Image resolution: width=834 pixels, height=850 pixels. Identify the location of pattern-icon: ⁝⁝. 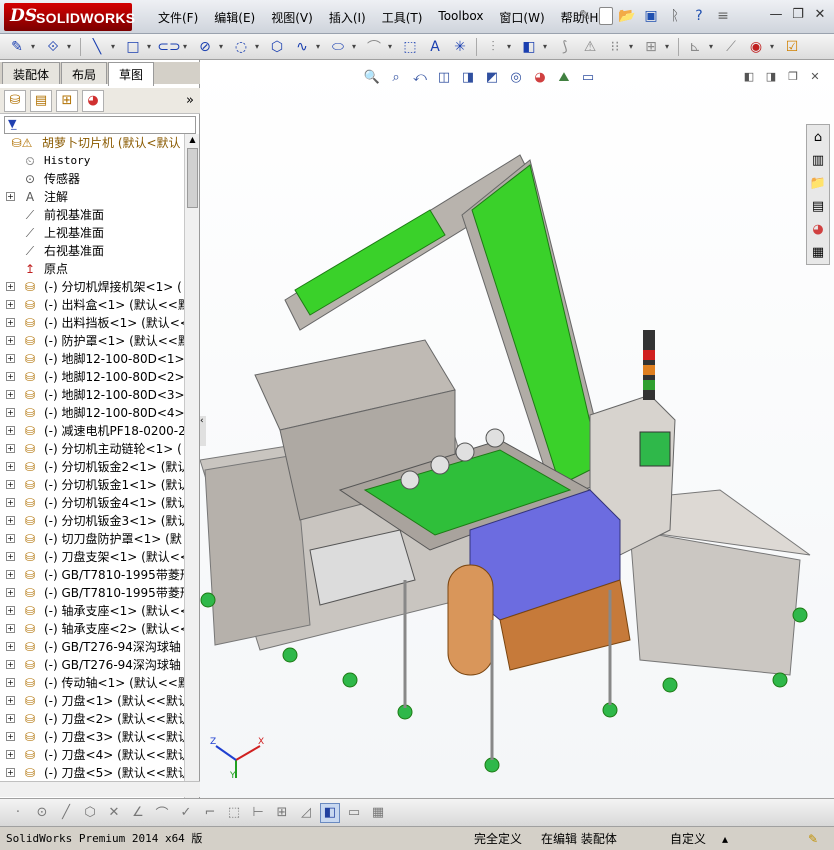
(615, 47).